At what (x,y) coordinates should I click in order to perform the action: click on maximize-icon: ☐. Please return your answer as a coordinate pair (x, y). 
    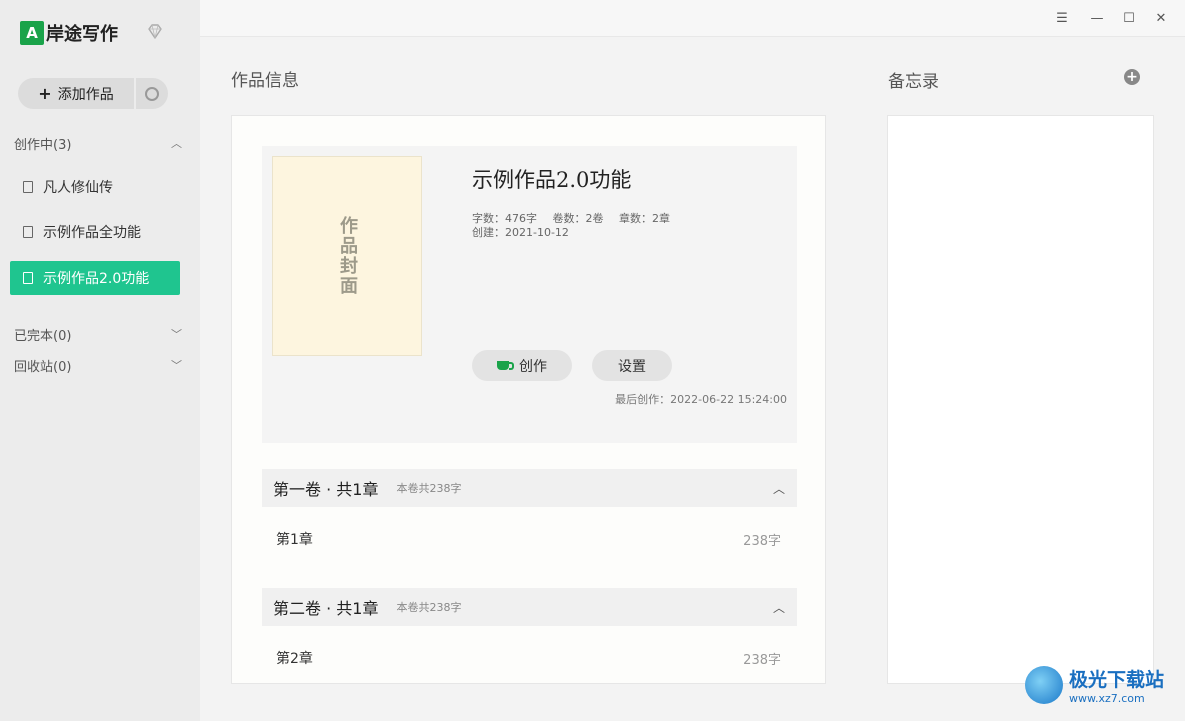
    Looking at the image, I should click on (1129, 18).